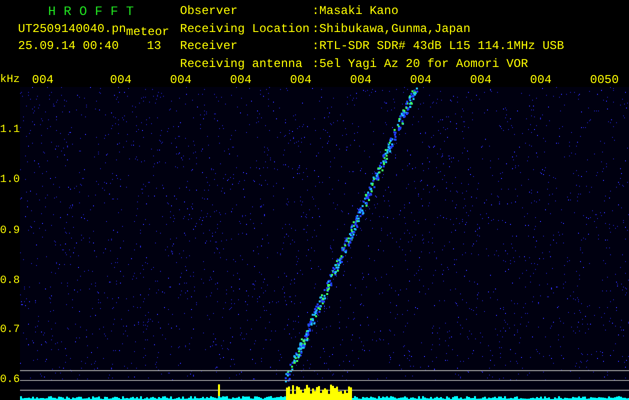 The height and width of the screenshot is (400, 629). What do you see at coordinates (604, 80) in the screenshot?
I see `time-label: 0050` at bounding box center [604, 80].